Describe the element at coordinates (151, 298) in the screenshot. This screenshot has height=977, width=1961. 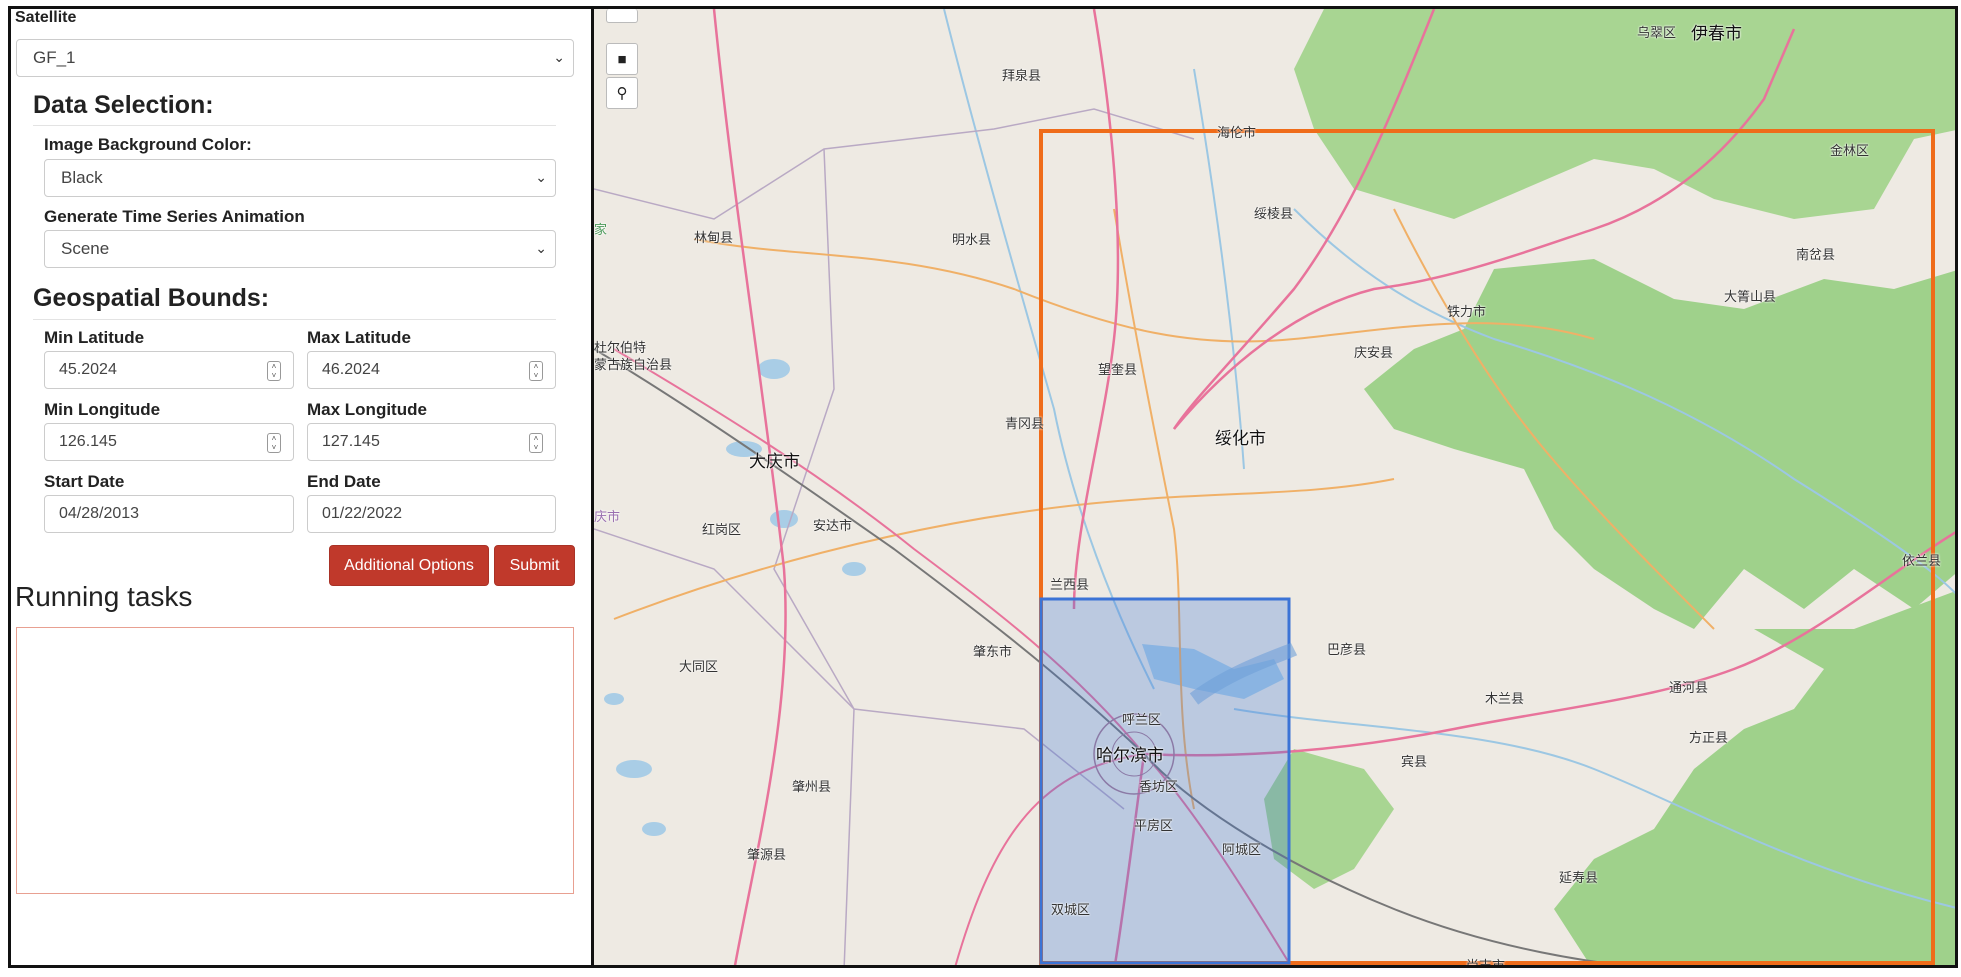
I see `geo-bounds-heading: Geospatial Bounds:` at that location.